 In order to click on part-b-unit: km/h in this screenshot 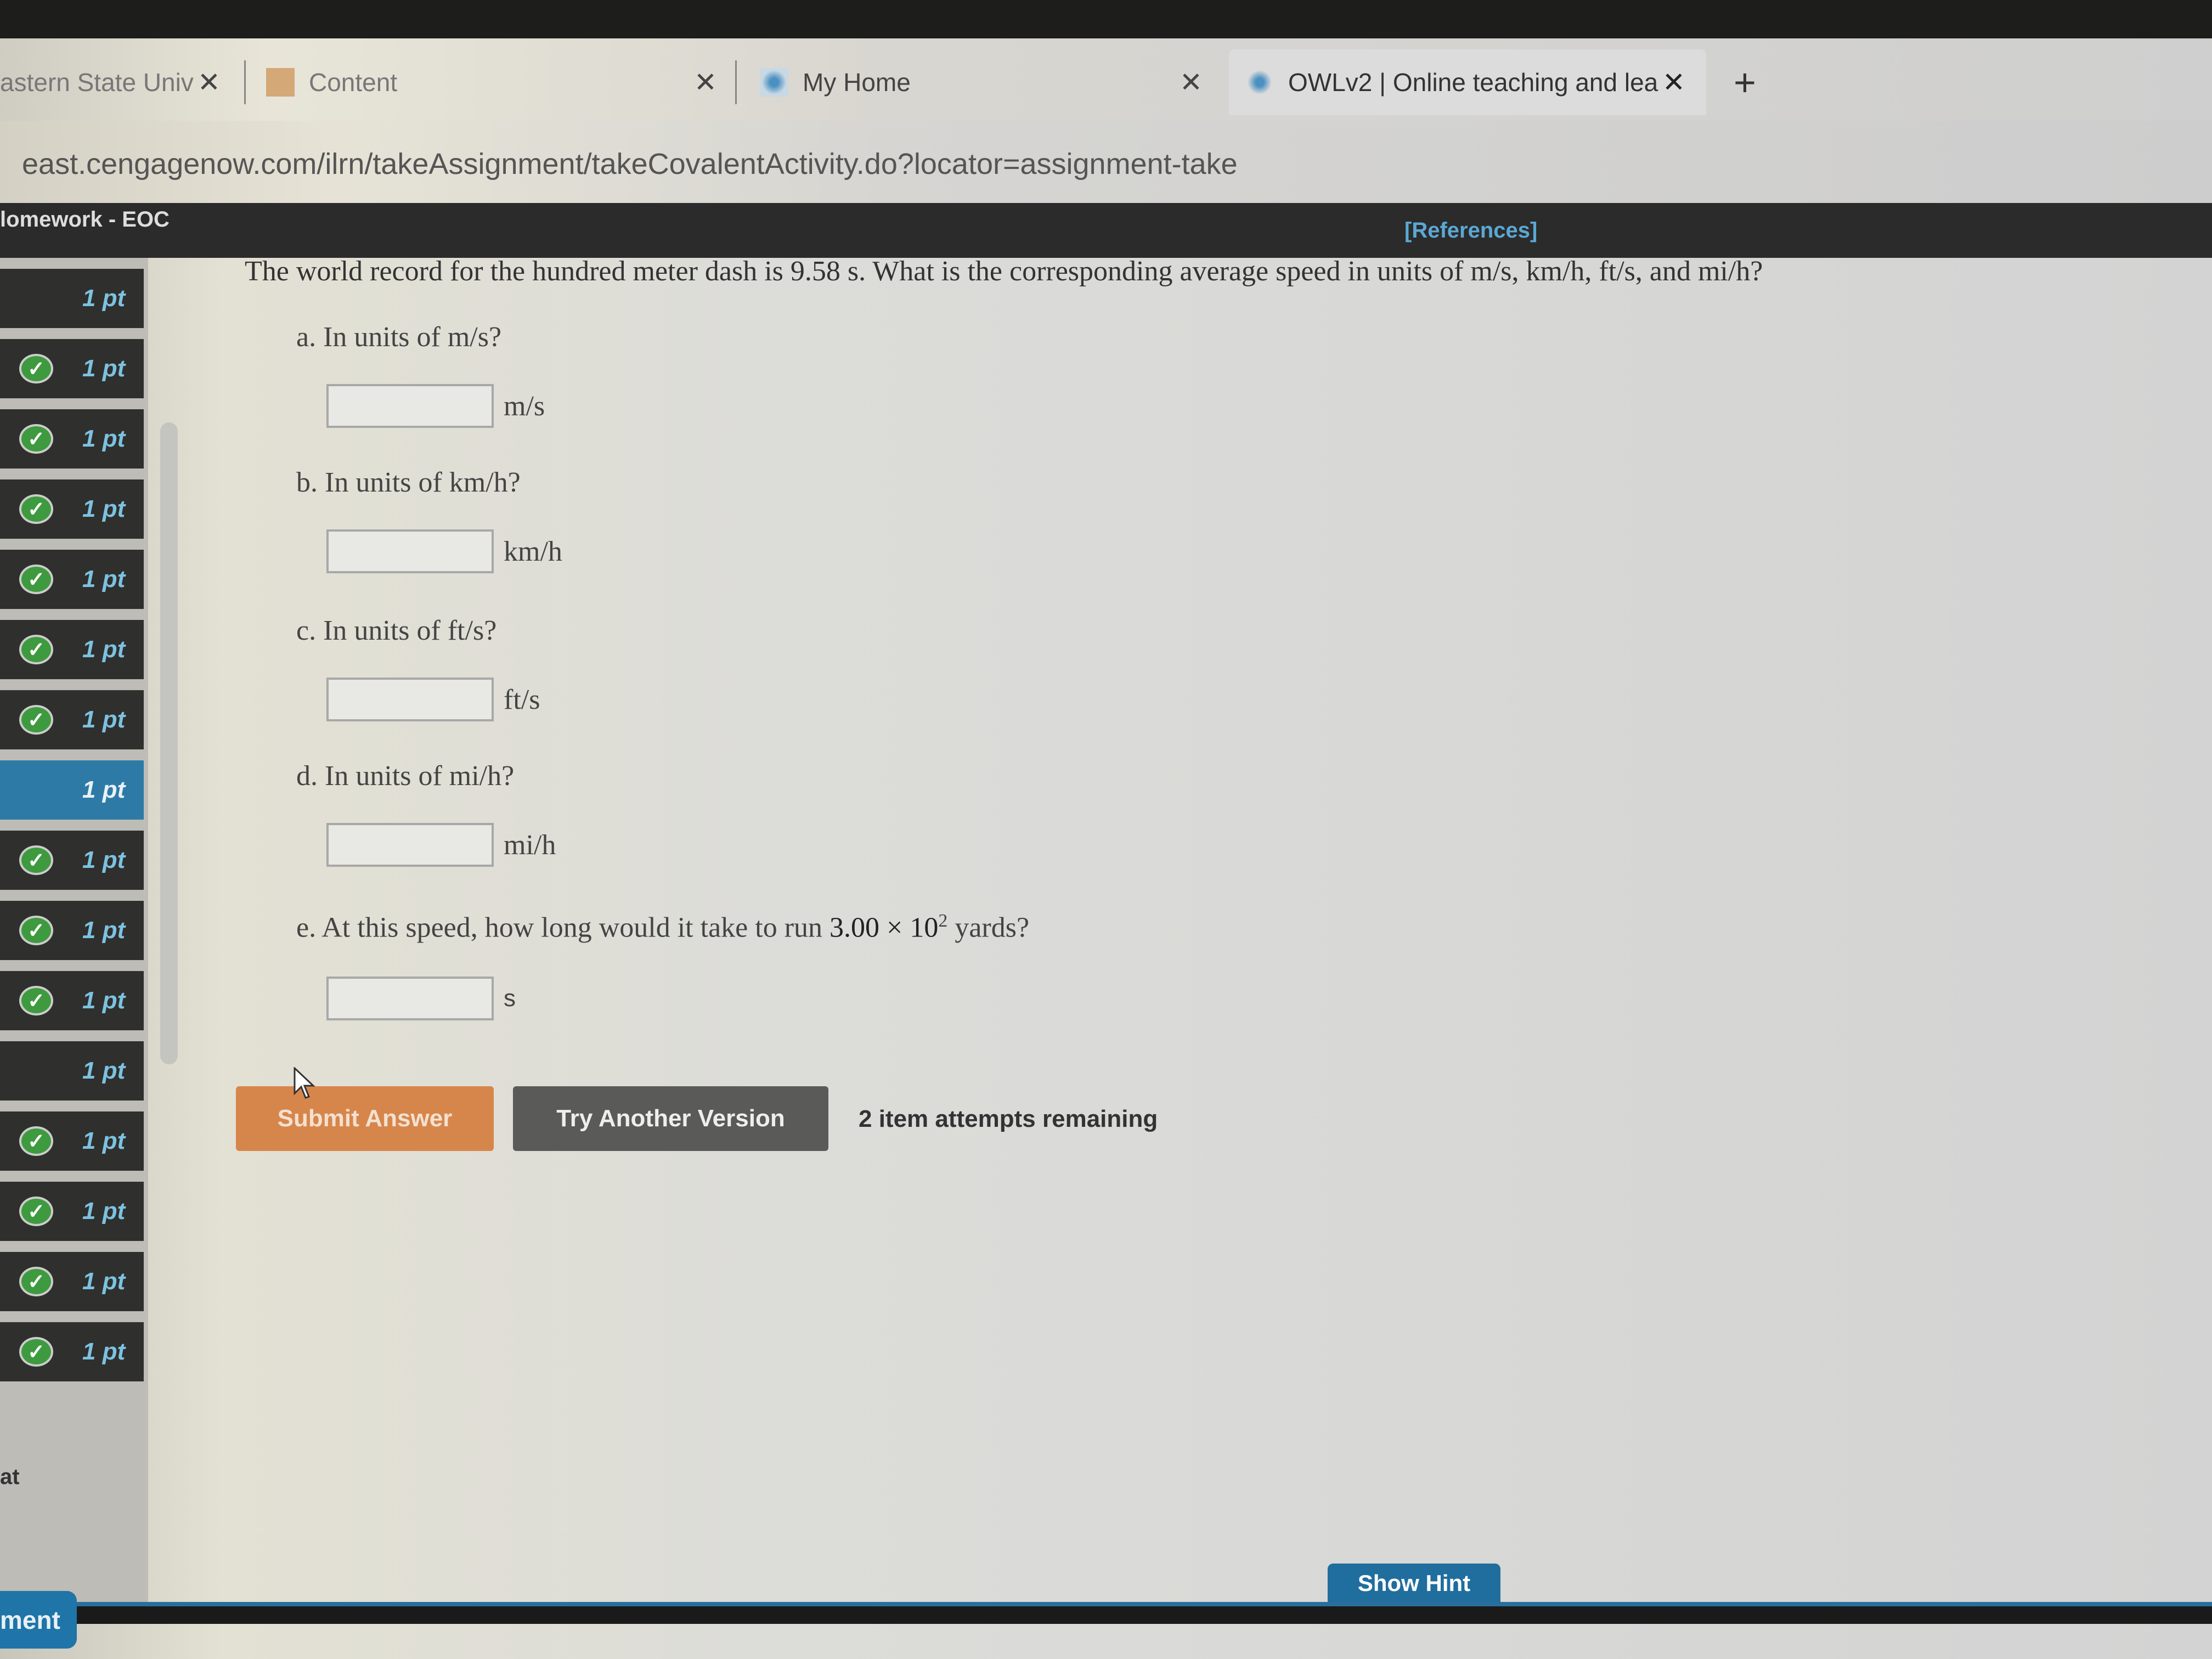, I will do `click(533, 551)`.